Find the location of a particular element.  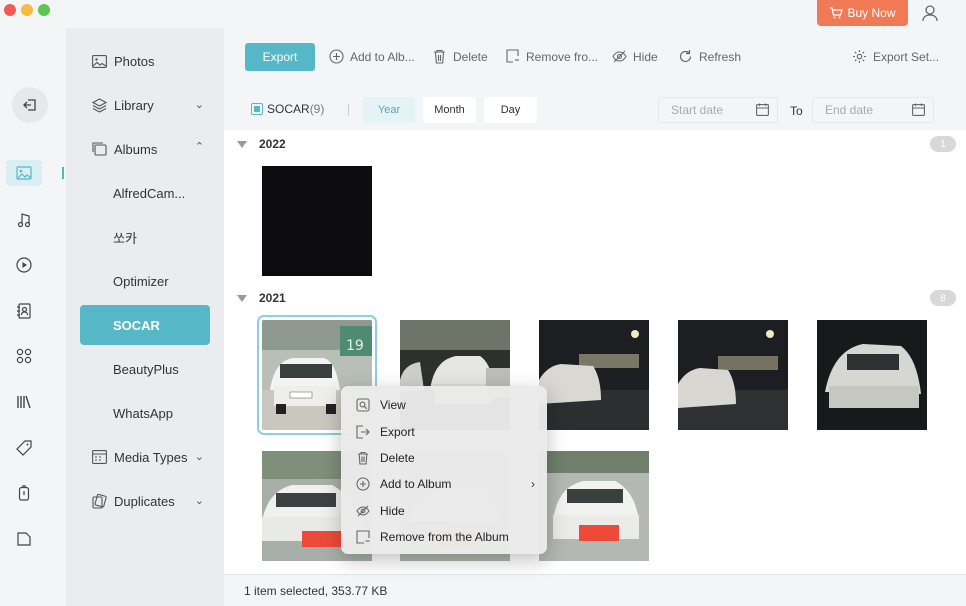

sidebar-item-duplicates: Duplicates ⌄ is located at coordinates (145, 501).